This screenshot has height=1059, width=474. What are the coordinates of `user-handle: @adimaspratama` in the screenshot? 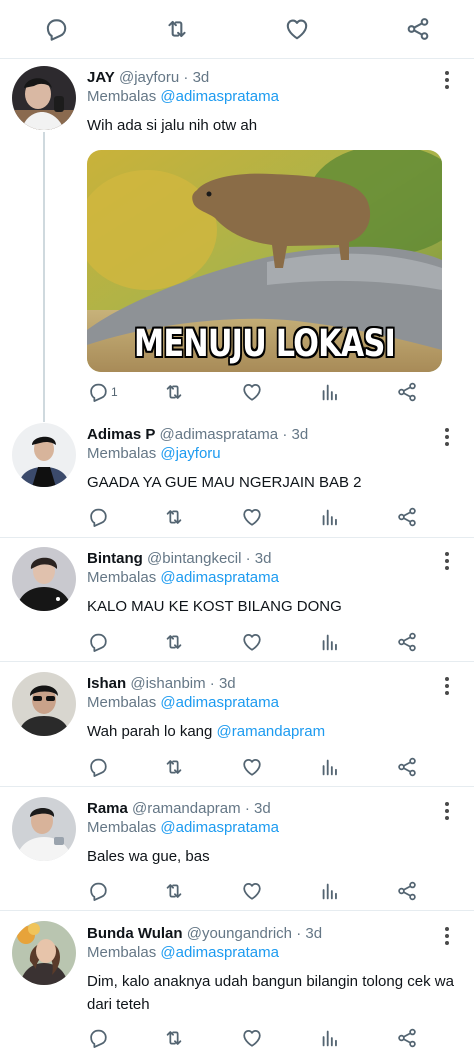 It's located at (219, 434).